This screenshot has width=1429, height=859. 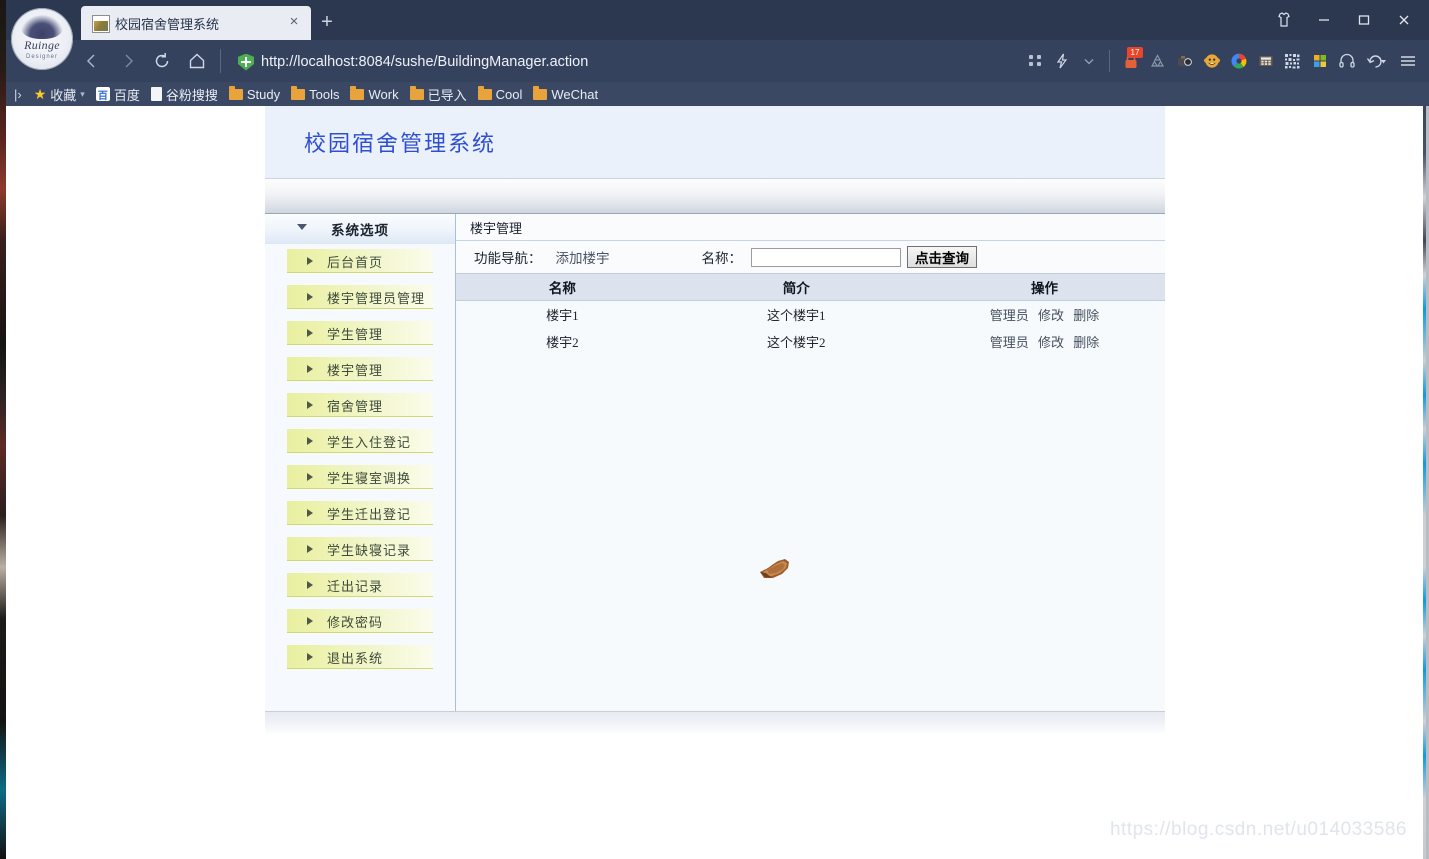 I want to click on reload-button, so click(x=162, y=61).